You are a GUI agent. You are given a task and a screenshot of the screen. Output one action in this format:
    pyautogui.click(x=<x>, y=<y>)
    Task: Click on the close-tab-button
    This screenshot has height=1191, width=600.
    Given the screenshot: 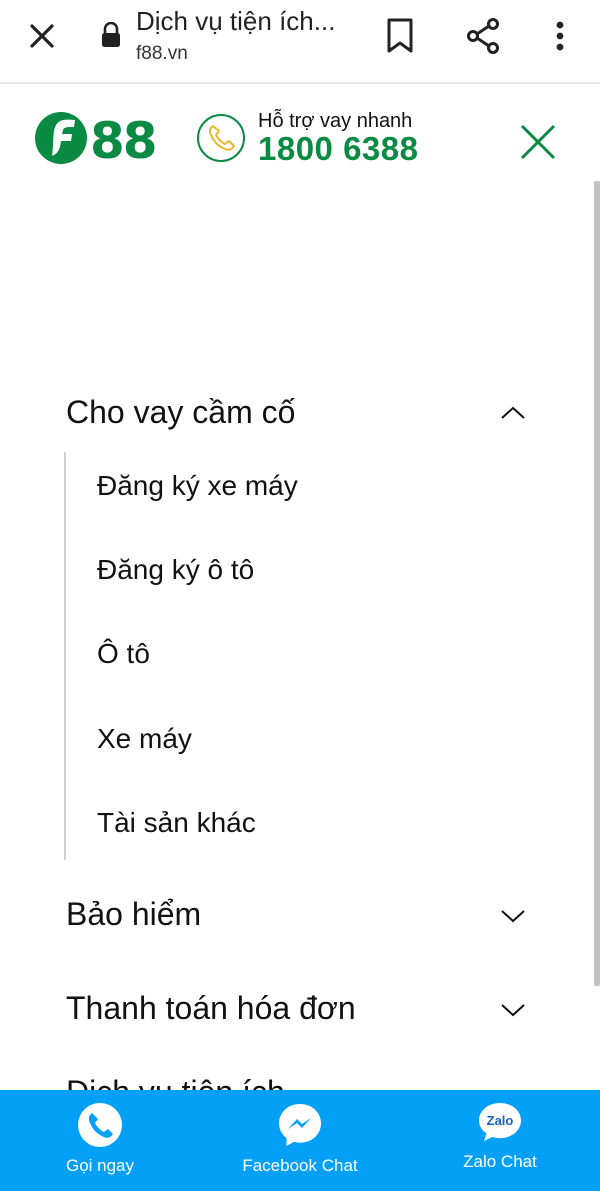 What is the action you would take?
    pyautogui.click(x=42, y=36)
    